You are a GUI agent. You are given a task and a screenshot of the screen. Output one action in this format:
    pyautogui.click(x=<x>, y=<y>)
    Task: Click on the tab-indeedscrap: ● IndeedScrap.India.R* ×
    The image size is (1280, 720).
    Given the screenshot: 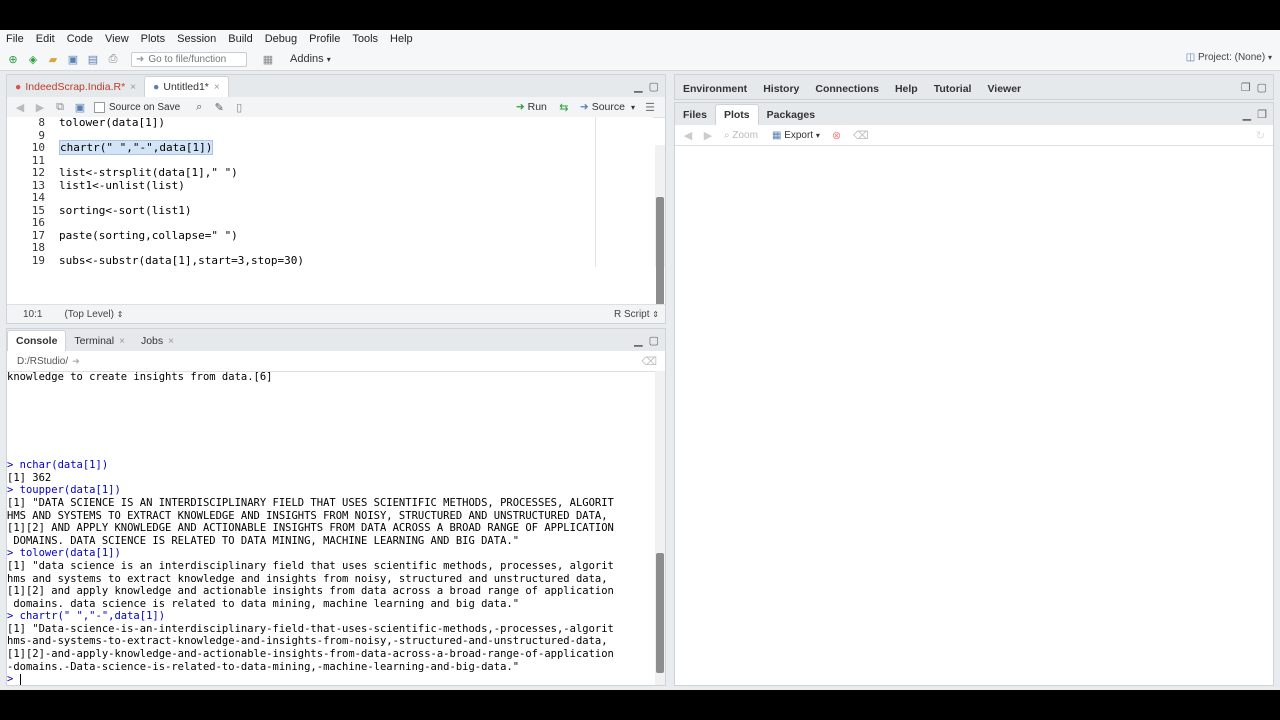 What is the action you would take?
    pyautogui.click(x=75, y=87)
    